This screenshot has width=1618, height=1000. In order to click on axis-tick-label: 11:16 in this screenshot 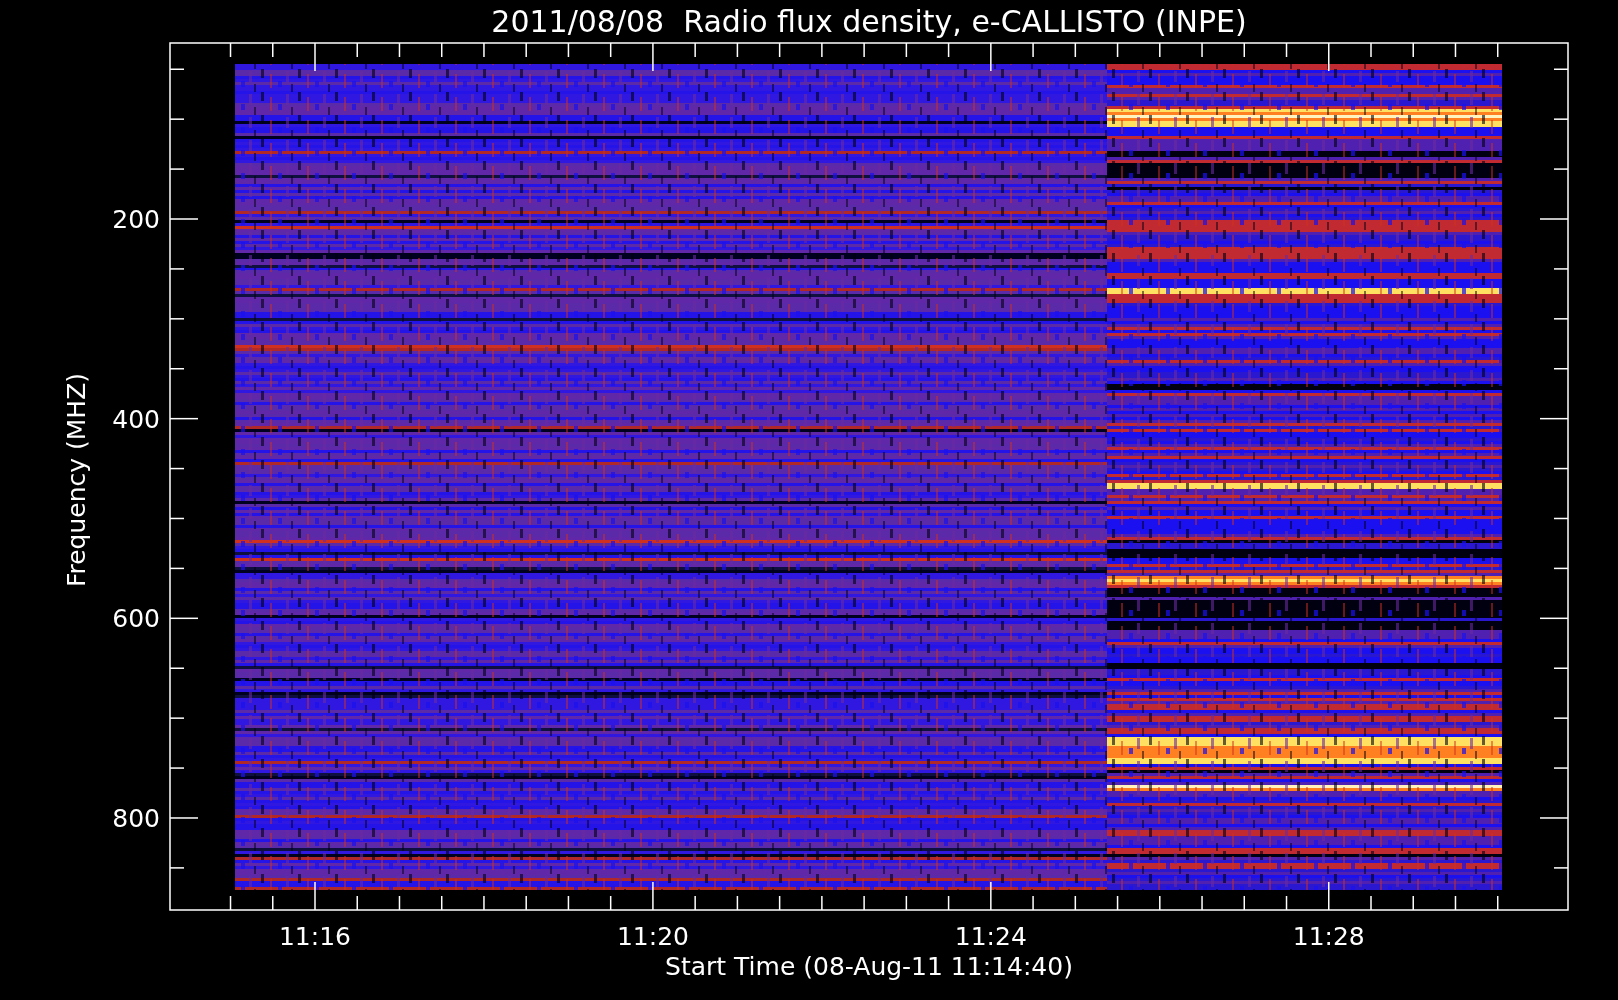, I will do `click(315, 936)`.